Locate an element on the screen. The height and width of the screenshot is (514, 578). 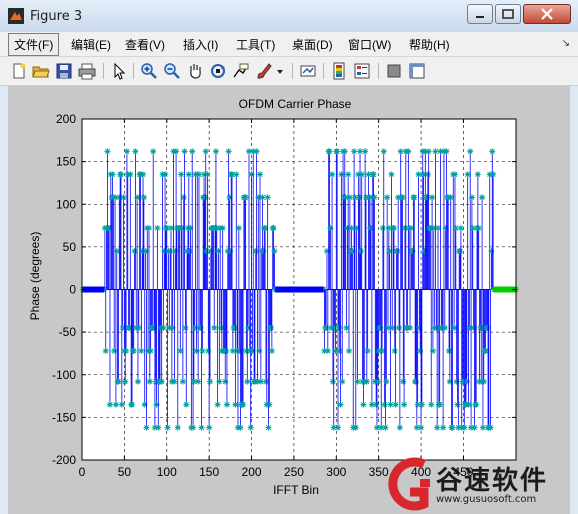
maximize-icon is located at coordinates (508, 14).